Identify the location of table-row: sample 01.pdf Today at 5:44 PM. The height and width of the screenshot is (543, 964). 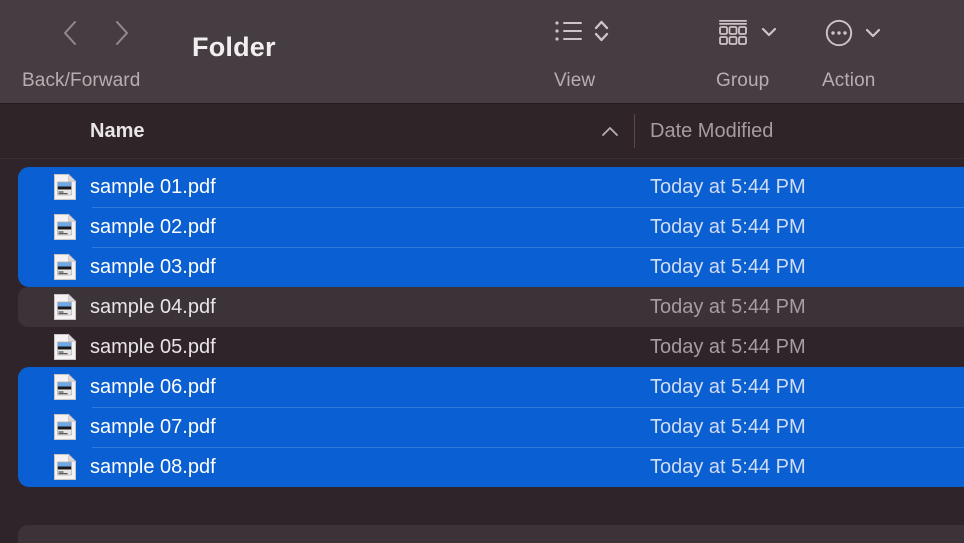
(482, 187).